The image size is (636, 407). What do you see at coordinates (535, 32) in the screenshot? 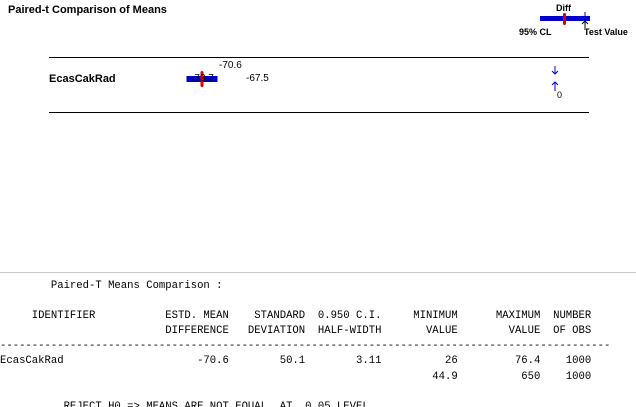
I see `legend-cl-label: 95% CL` at bounding box center [535, 32].